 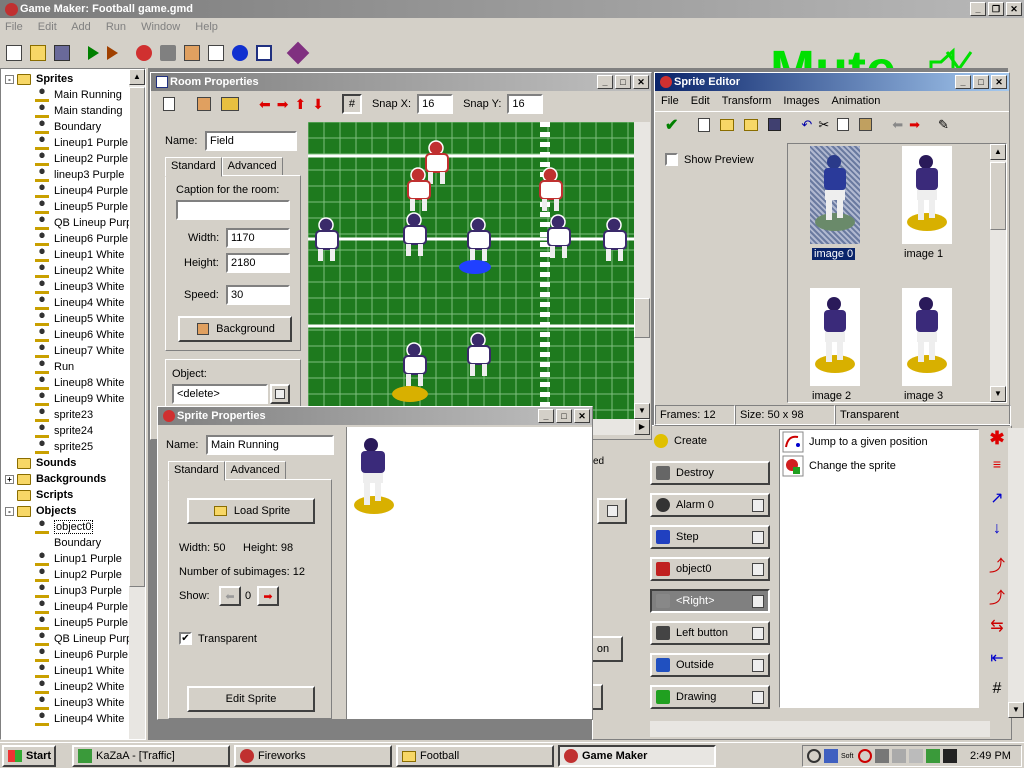 I want to click on room-vscroll-thumb, so click(x=642, y=318).